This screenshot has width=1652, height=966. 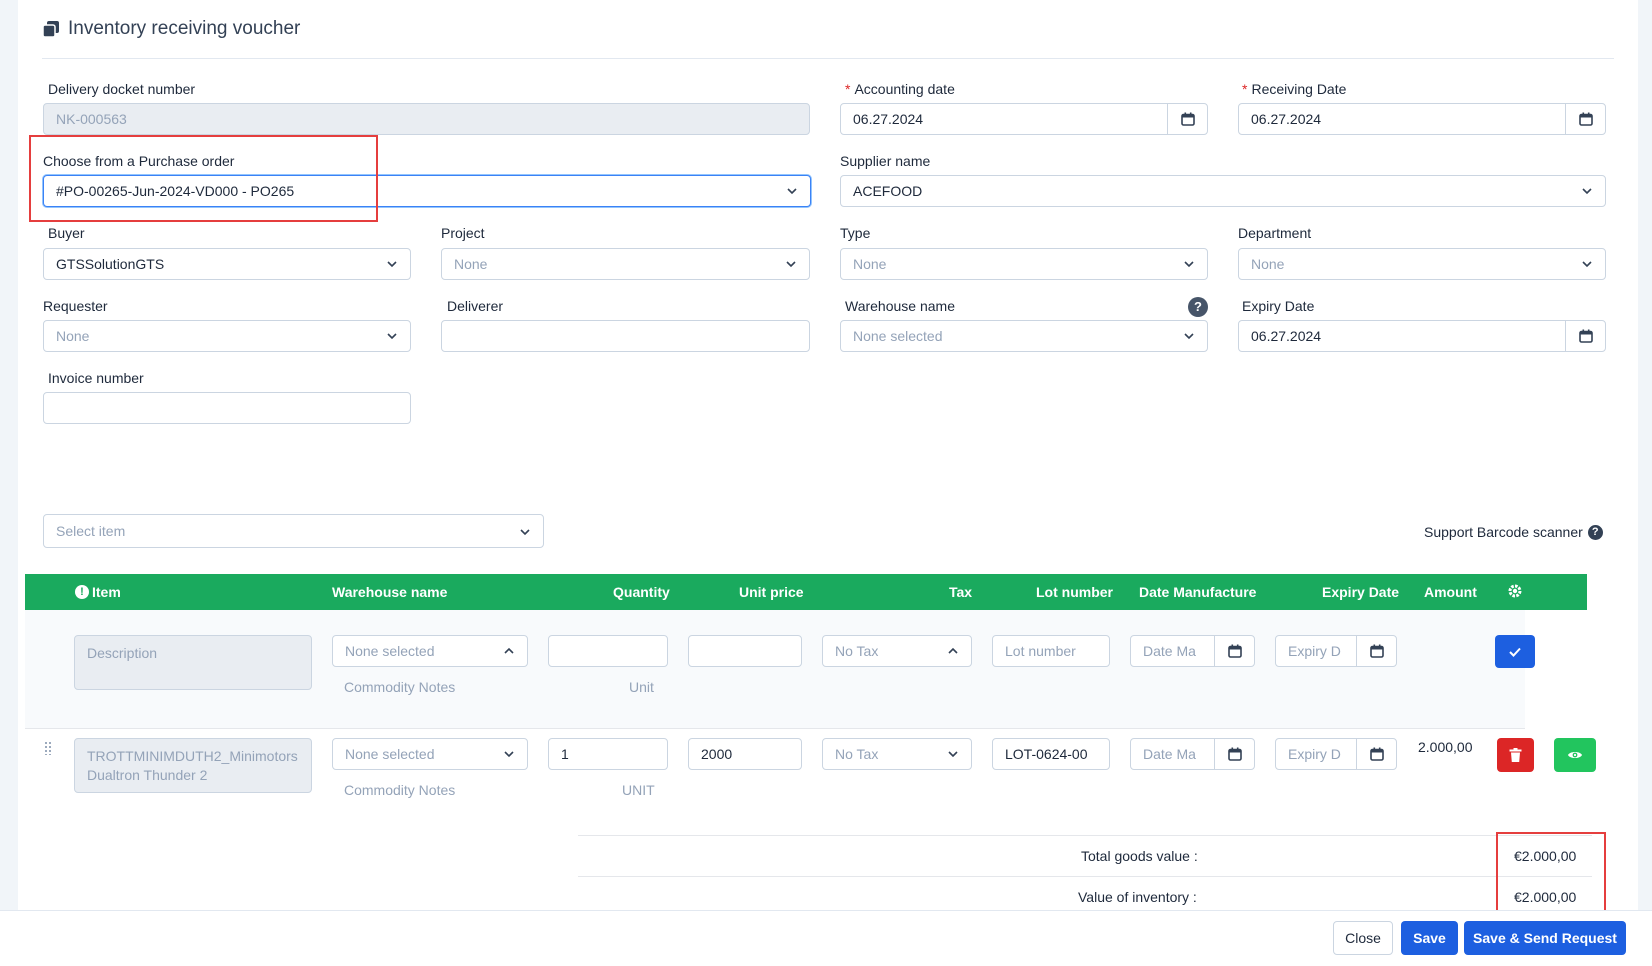 I want to click on gear-icon, so click(x=1515, y=591).